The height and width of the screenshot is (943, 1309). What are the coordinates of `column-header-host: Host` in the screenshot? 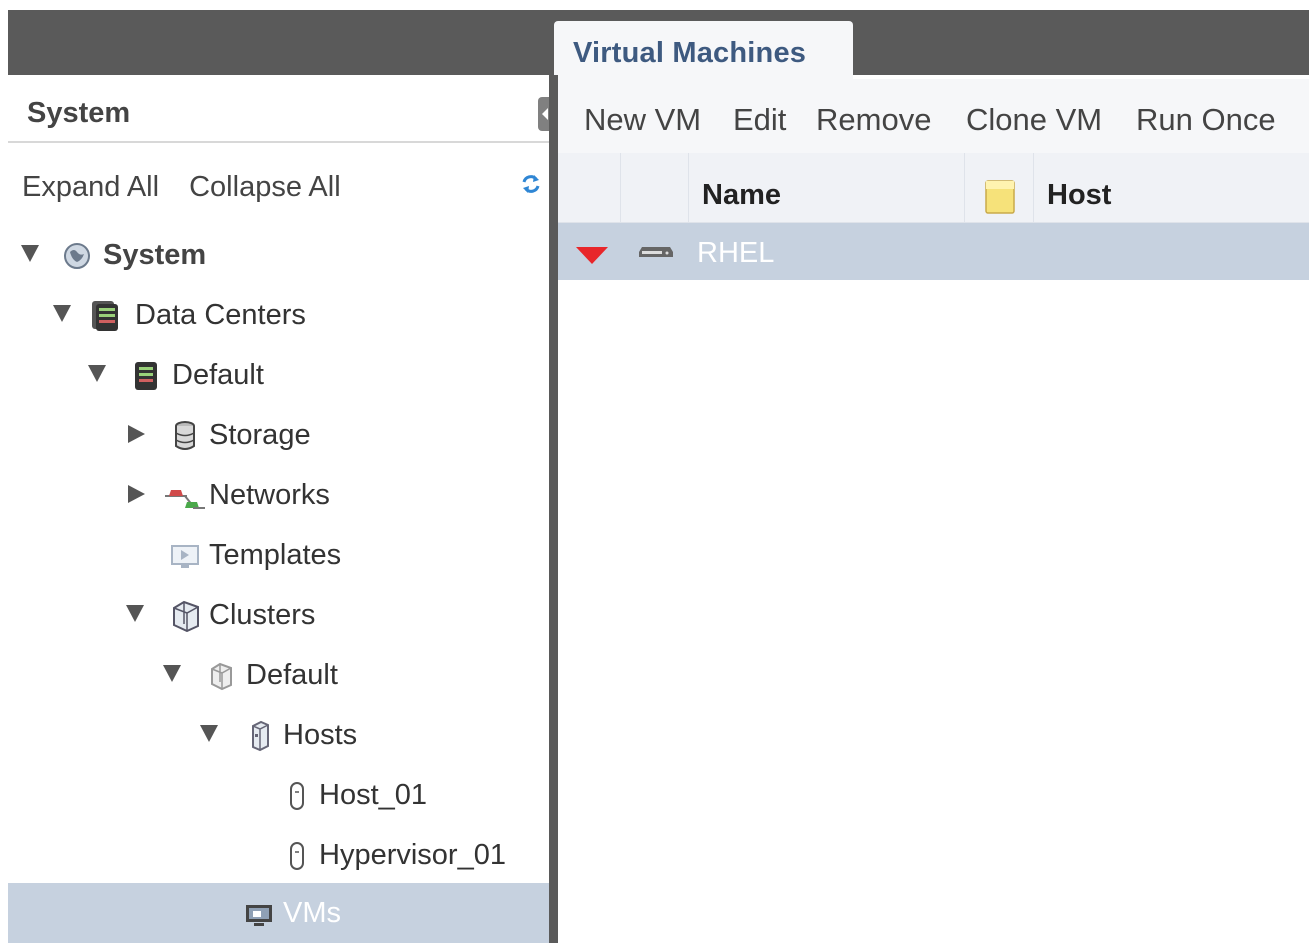 It's located at (1079, 195).